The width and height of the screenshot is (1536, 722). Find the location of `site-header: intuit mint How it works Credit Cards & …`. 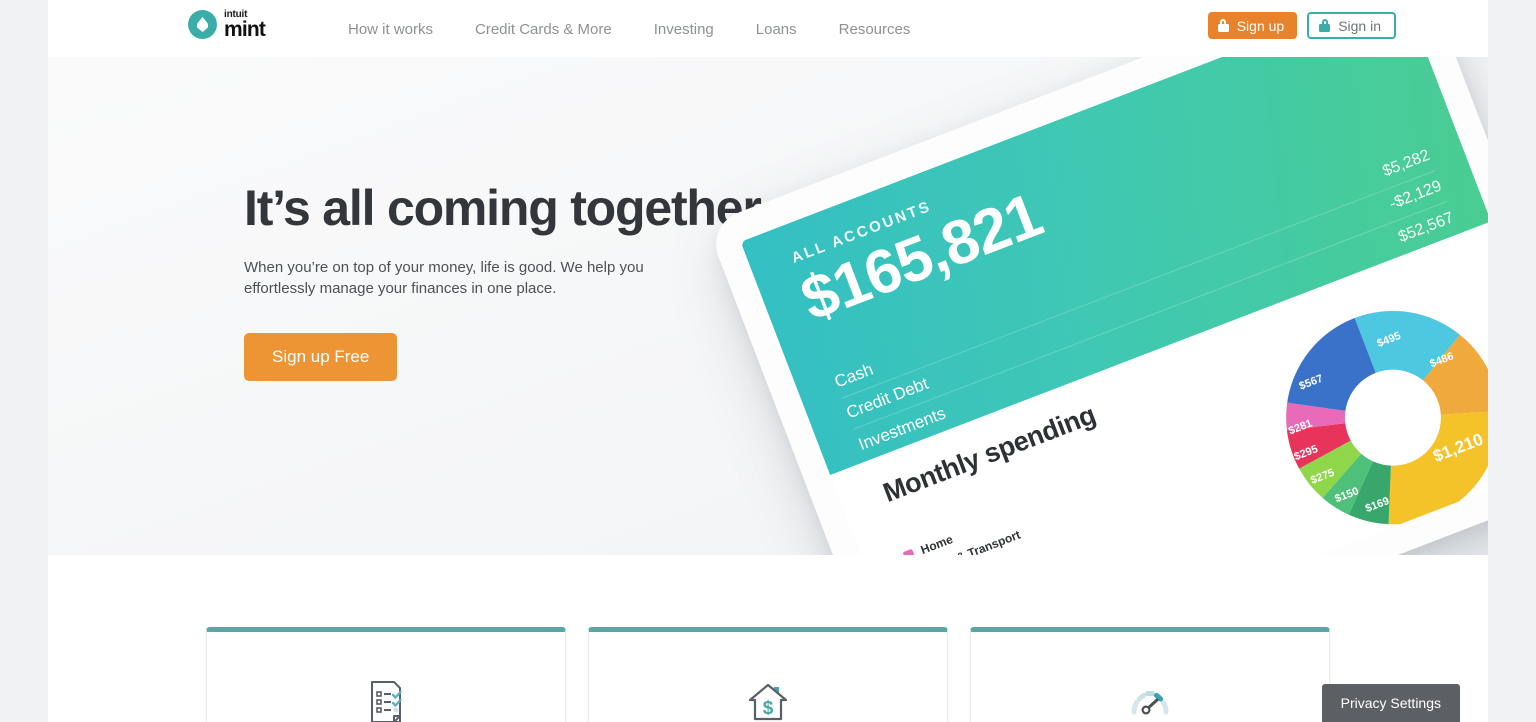

site-header: intuit mint How it works Credit Cards & … is located at coordinates (768, 28).